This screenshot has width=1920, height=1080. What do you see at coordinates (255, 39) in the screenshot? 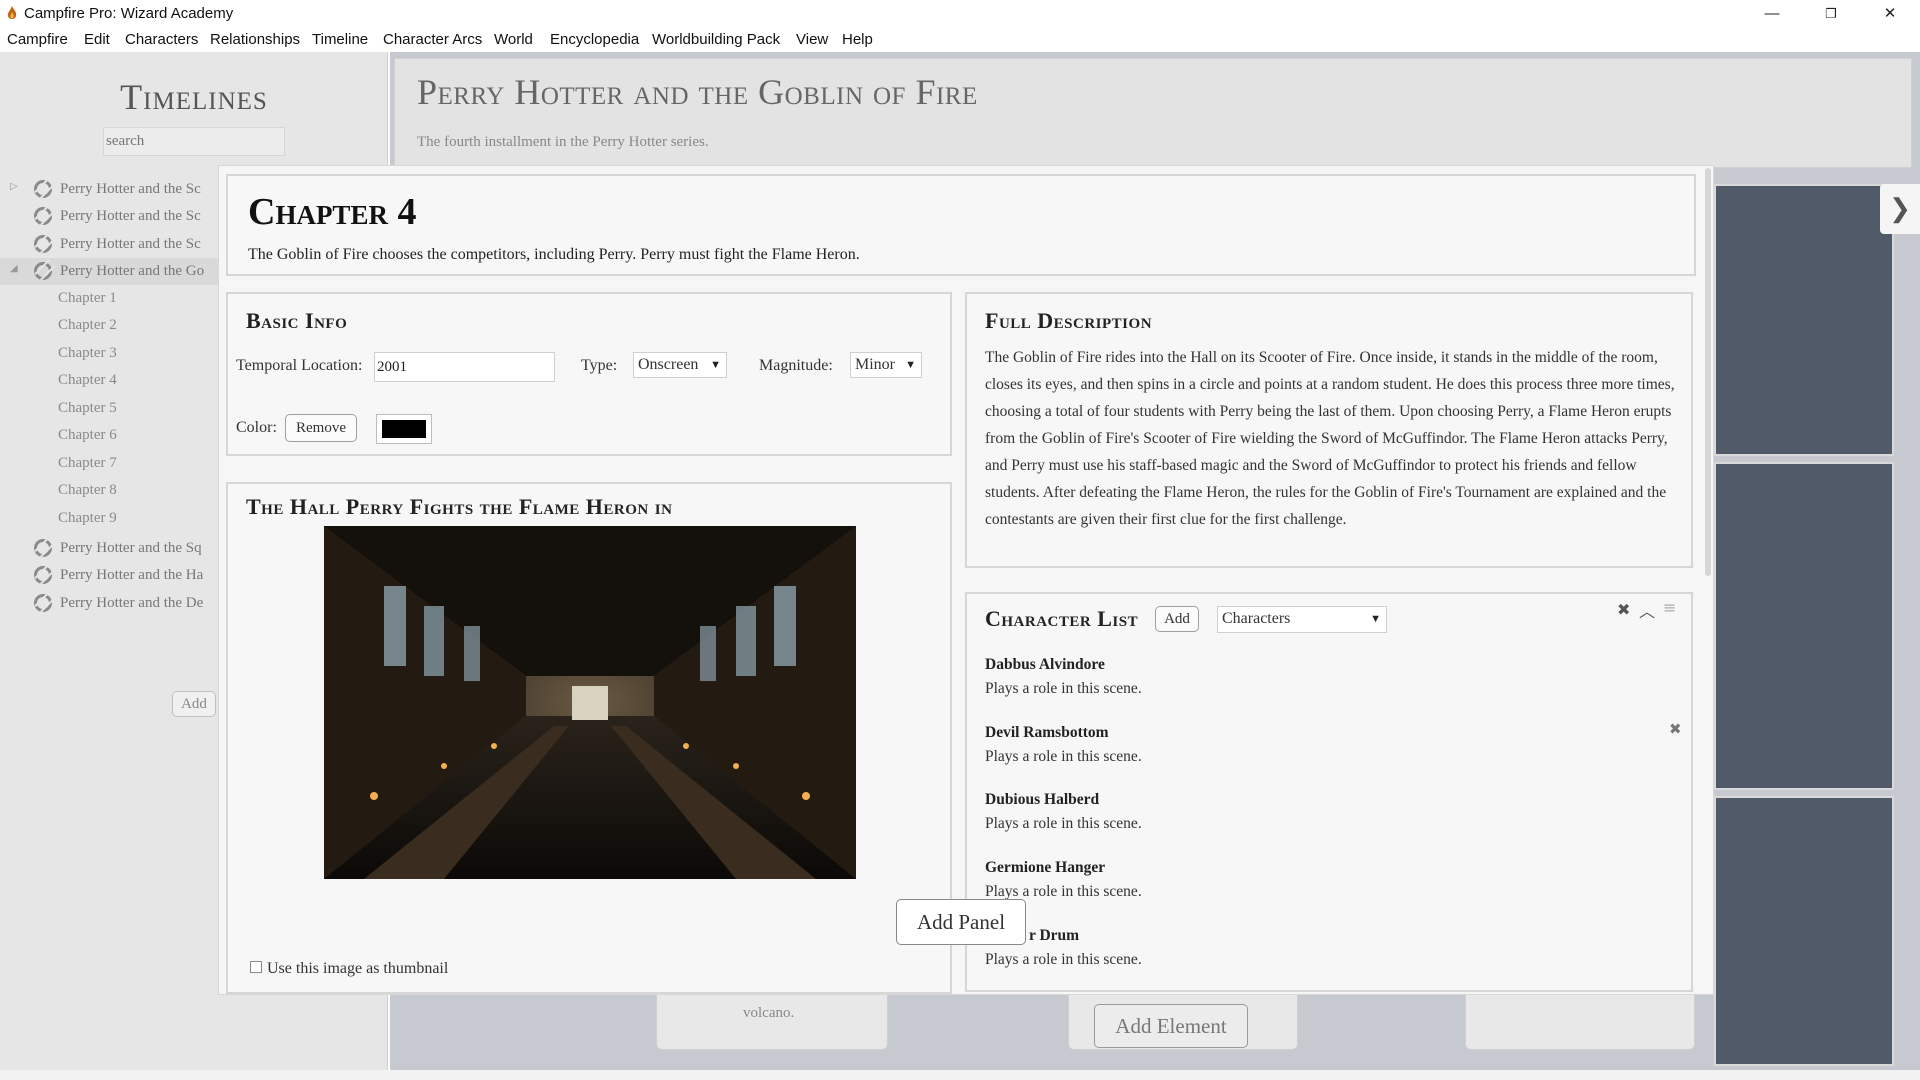
I see `menu-relationships: Relationships` at bounding box center [255, 39].